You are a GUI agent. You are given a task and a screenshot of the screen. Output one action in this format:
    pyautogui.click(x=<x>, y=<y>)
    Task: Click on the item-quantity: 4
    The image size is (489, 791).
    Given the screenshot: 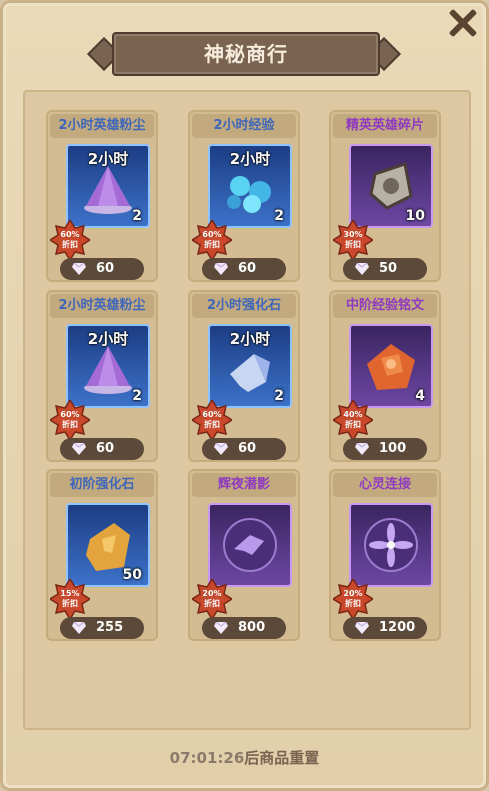 What is the action you would take?
    pyautogui.click(x=420, y=396)
    